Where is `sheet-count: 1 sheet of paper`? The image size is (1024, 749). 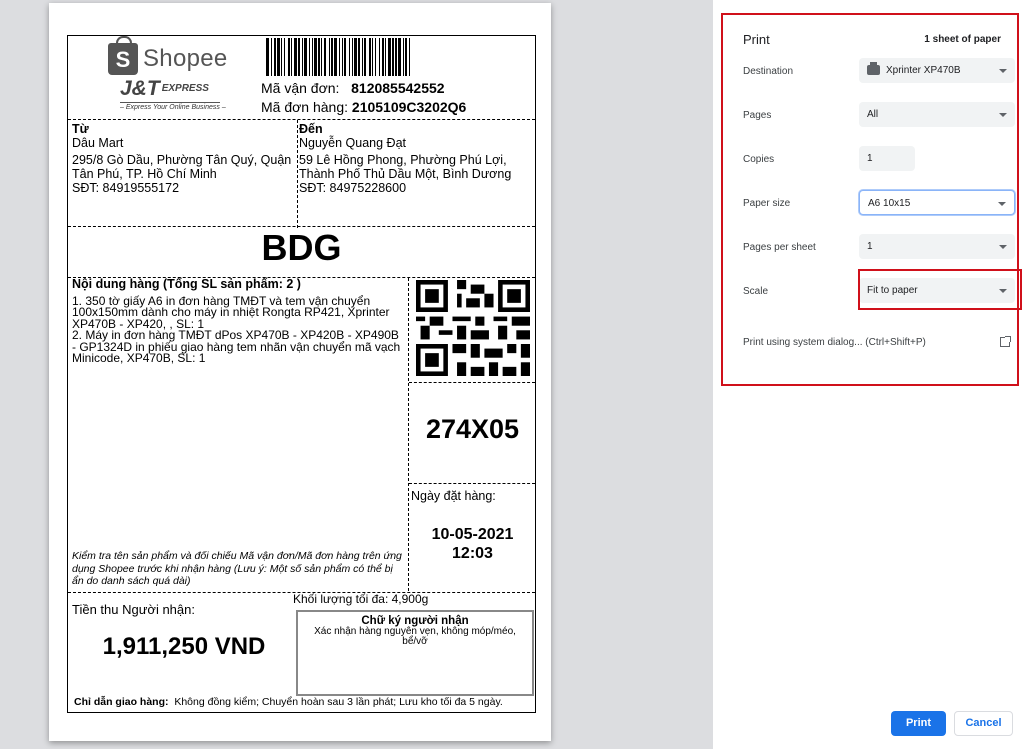 sheet-count: 1 sheet of paper is located at coordinates (962, 39).